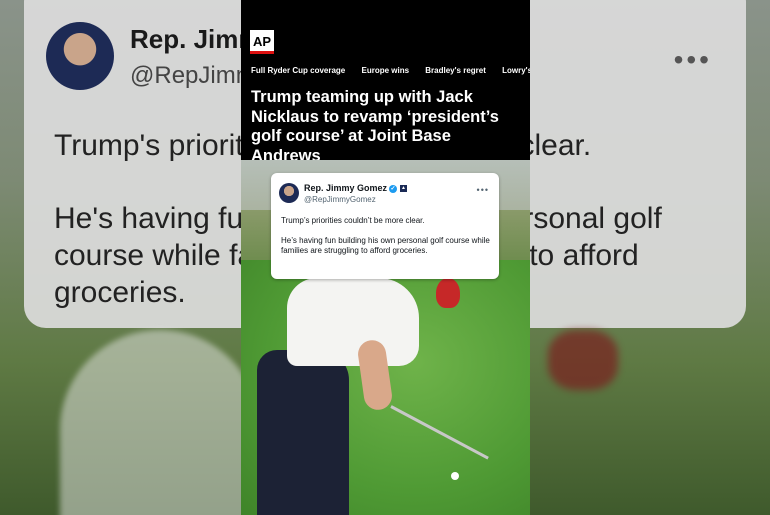  What do you see at coordinates (303, 432) in the screenshot?
I see `golfer-pants` at bounding box center [303, 432].